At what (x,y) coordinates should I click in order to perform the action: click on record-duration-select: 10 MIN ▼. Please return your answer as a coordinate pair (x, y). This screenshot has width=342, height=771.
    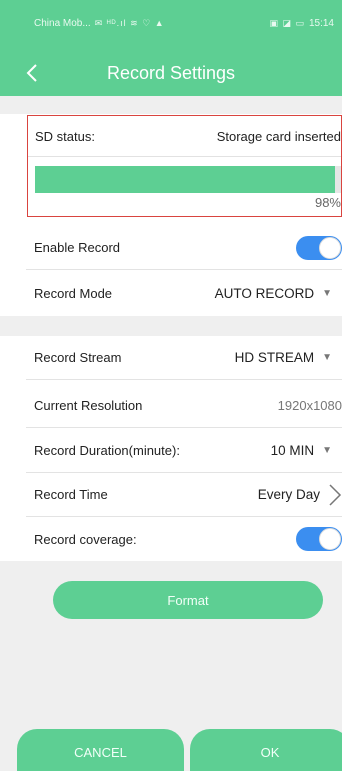
    Looking at the image, I should click on (306, 450).